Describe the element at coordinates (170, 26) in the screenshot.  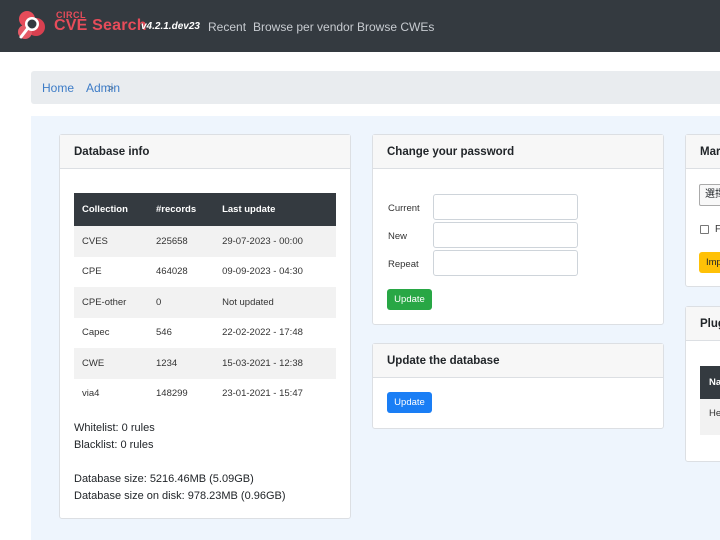
I see `version-label: v4.2.1.dev23` at that location.